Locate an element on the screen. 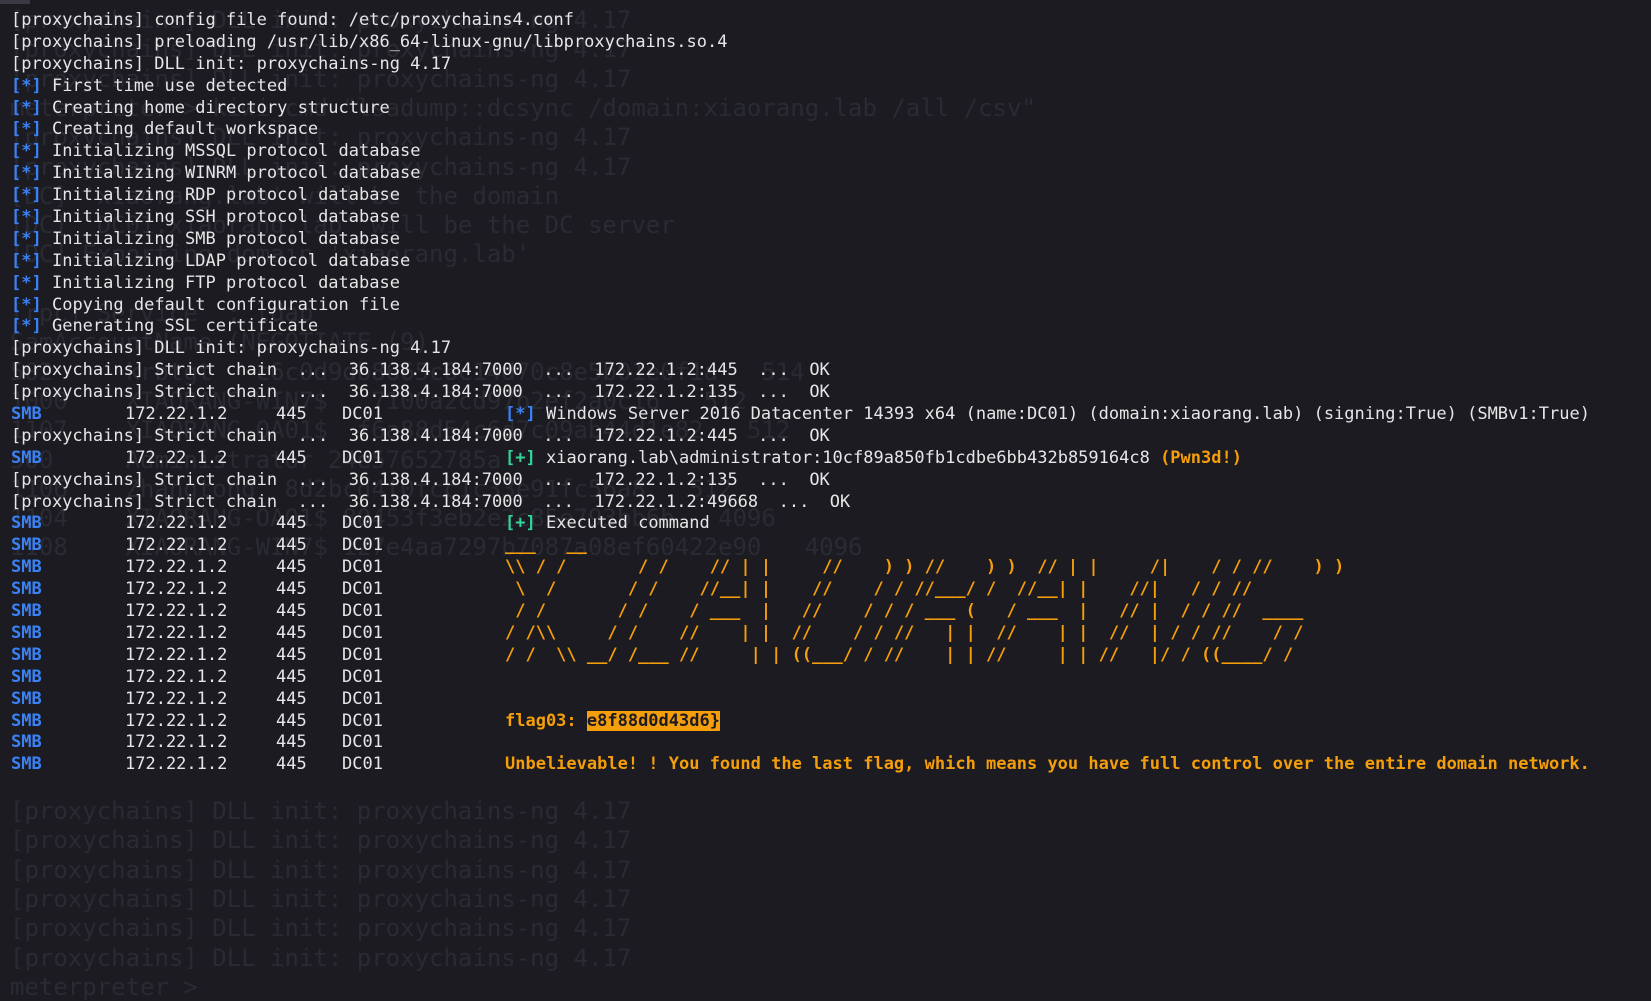 This screenshot has width=1651, height=1001. pwned-badge: (Pwn3d!) is located at coordinates (1201, 457).